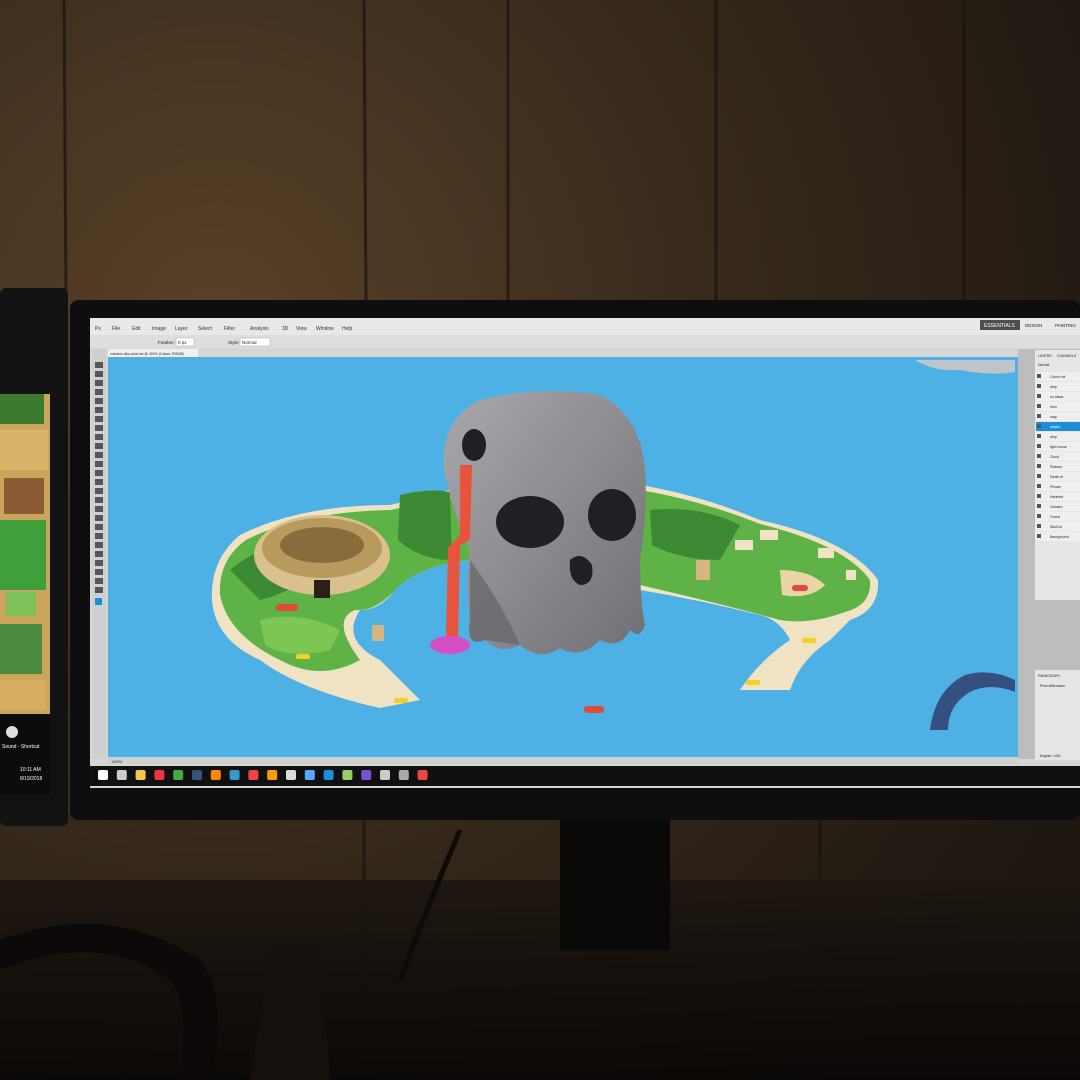  What do you see at coordinates (1056, 497) in the screenshot?
I see `layer-name: Haunted` at bounding box center [1056, 497].